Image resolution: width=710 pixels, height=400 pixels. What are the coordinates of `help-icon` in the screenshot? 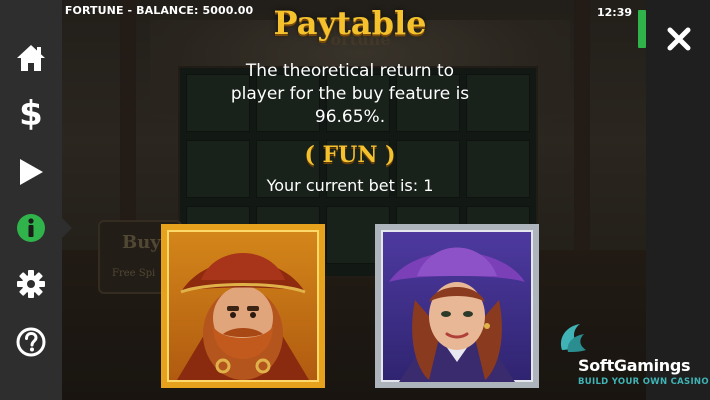 It's located at (31, 342).